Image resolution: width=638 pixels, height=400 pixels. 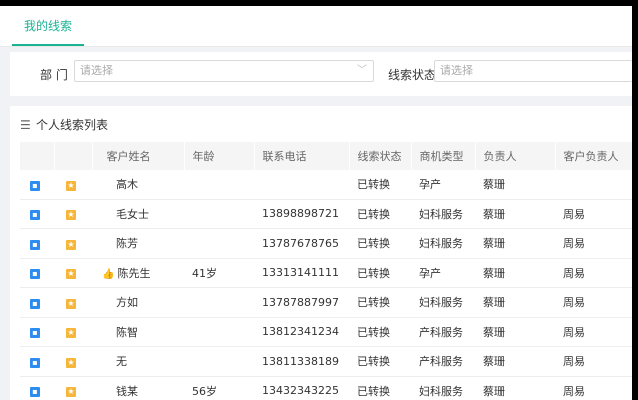 I want to click on lead-status-label: 线索状态, so click(x=412, y=75).